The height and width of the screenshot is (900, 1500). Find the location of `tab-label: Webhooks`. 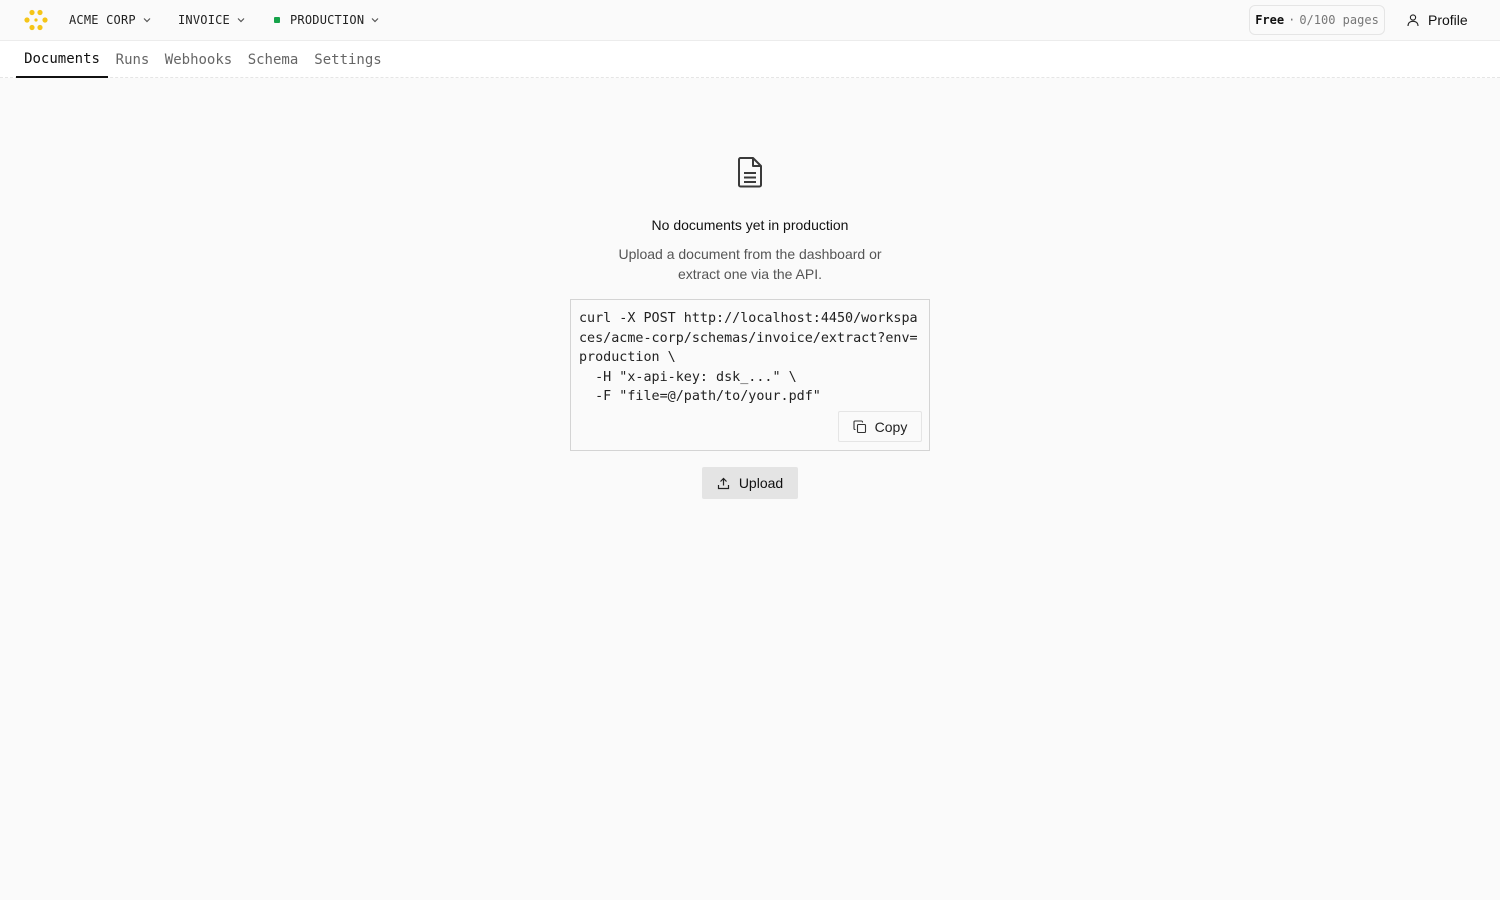

tab-label: Webhooks is located at coordinates (198, 59).